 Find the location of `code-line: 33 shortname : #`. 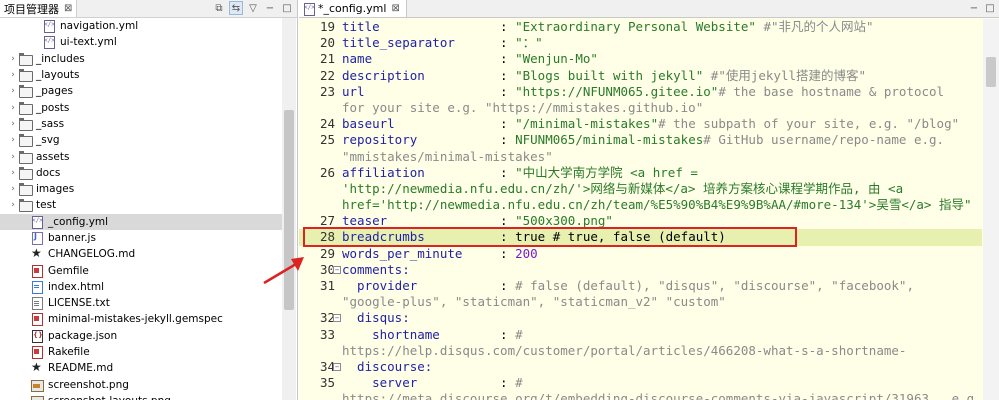

code-line: 33 shortname : # is located at coordinates (640, 335).